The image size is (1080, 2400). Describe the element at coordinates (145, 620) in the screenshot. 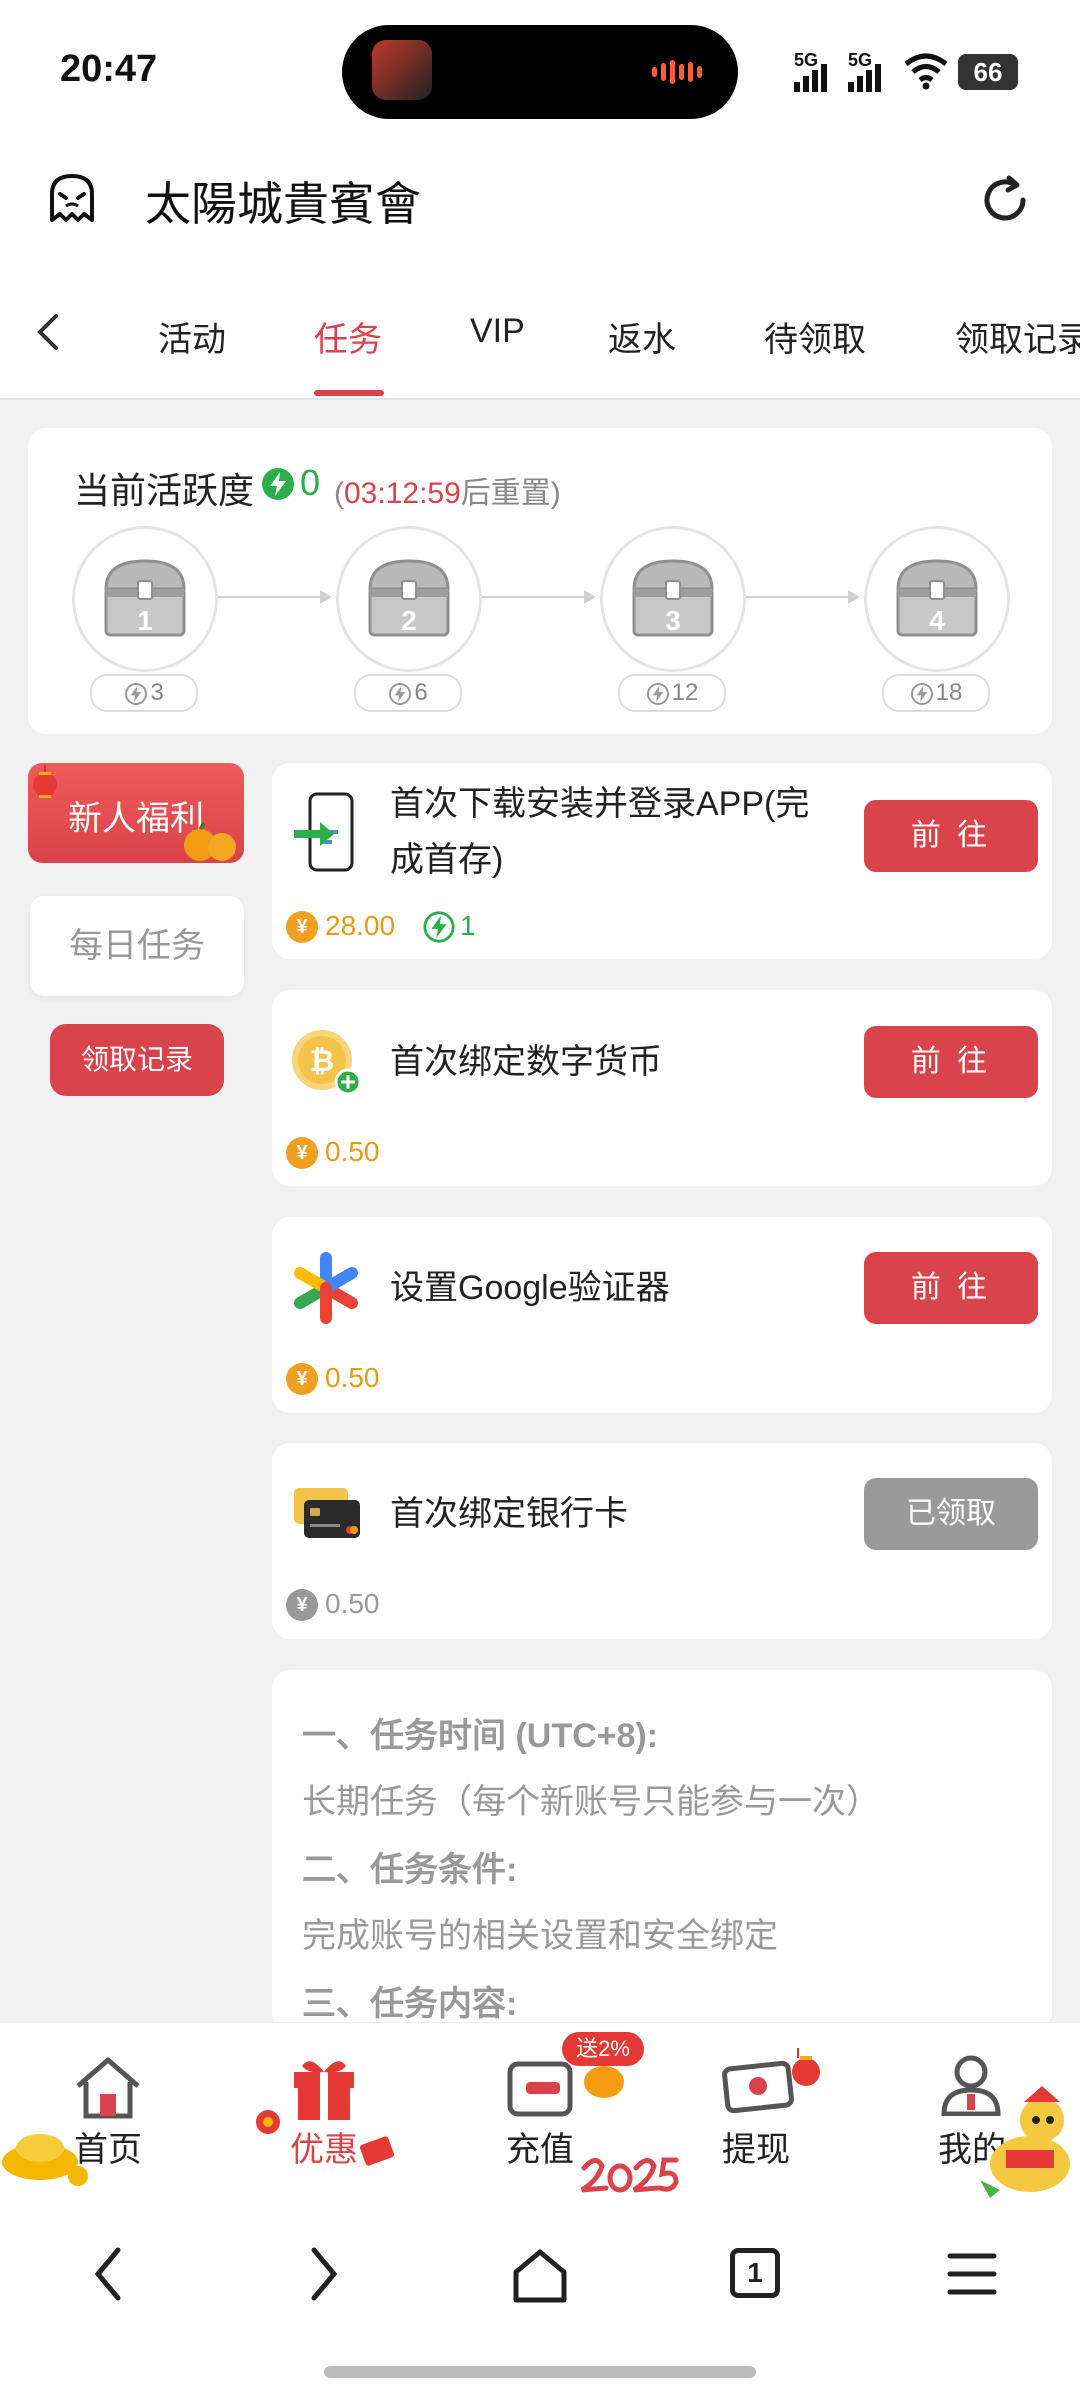

I see `chest-number: 1` at that location.